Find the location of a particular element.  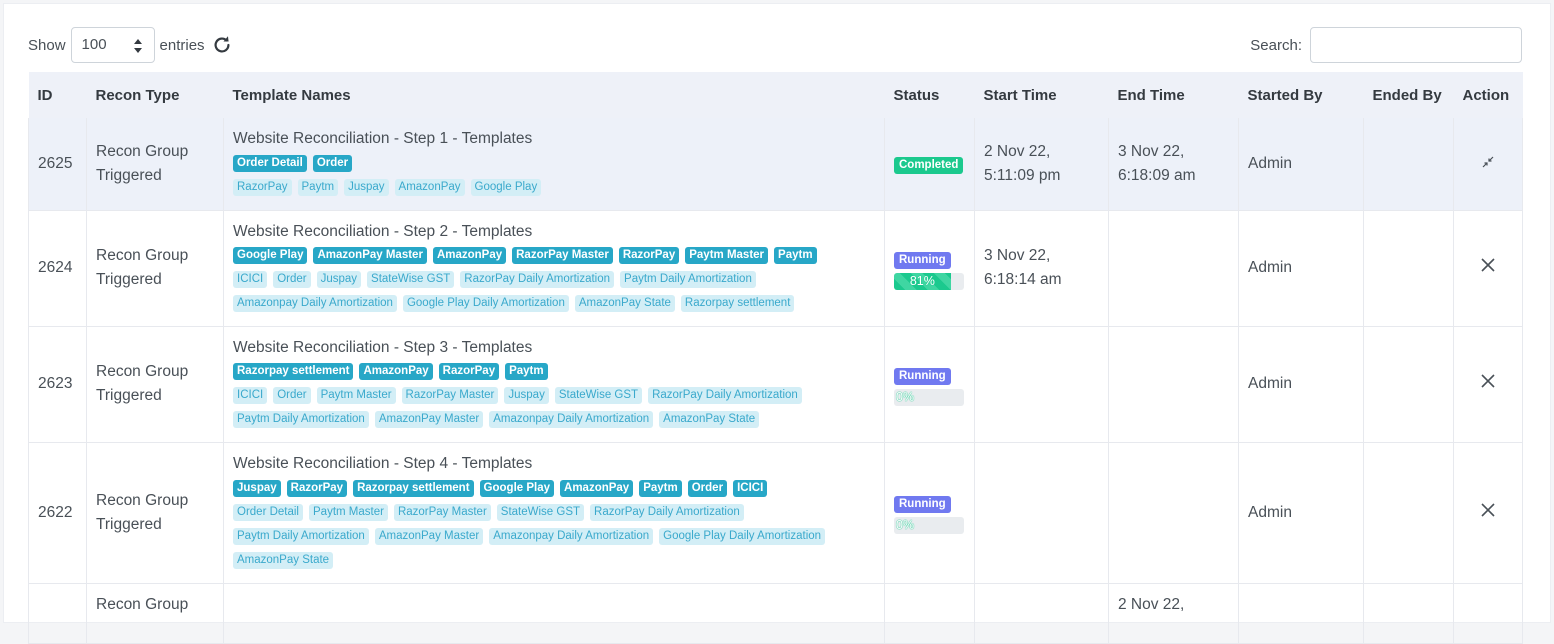

header-template-names: Template Names is located at coordinates (554, 95).